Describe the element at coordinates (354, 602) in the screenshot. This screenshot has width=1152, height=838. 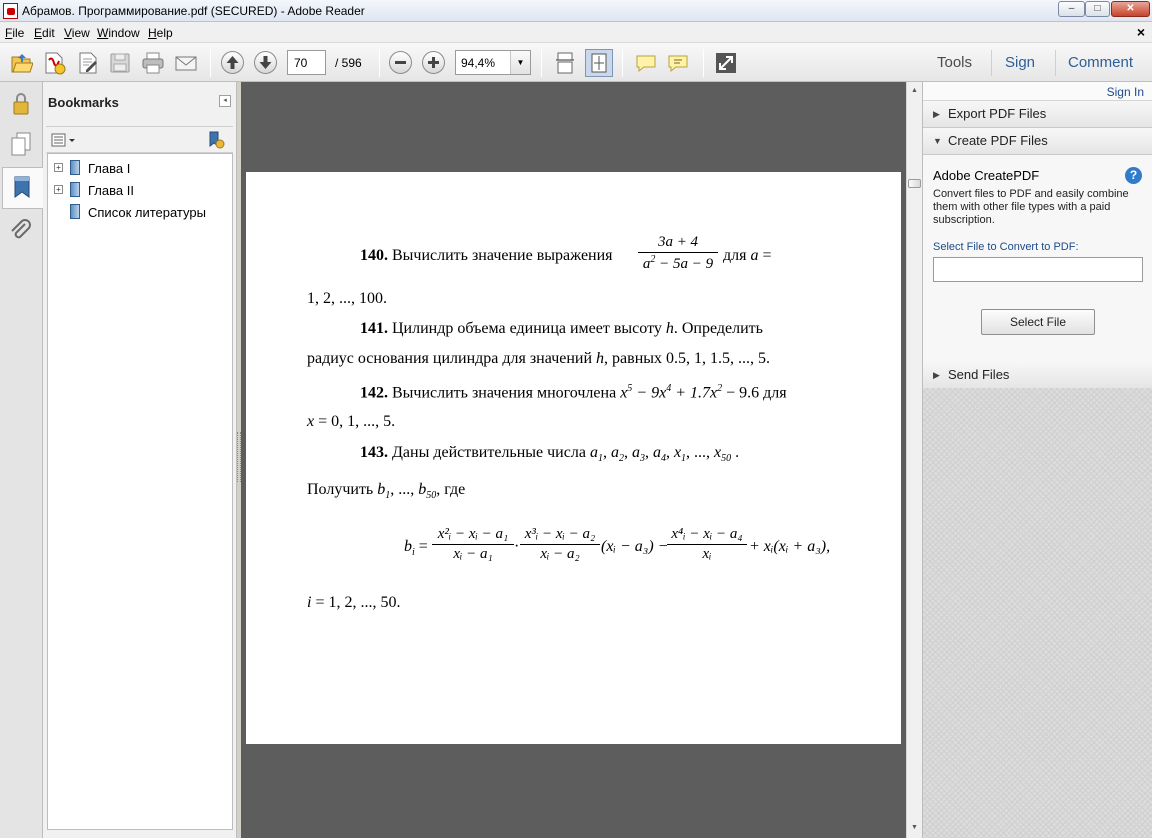
I see `problem-143-range: i = 1, 2, ..., 50.` at that location.